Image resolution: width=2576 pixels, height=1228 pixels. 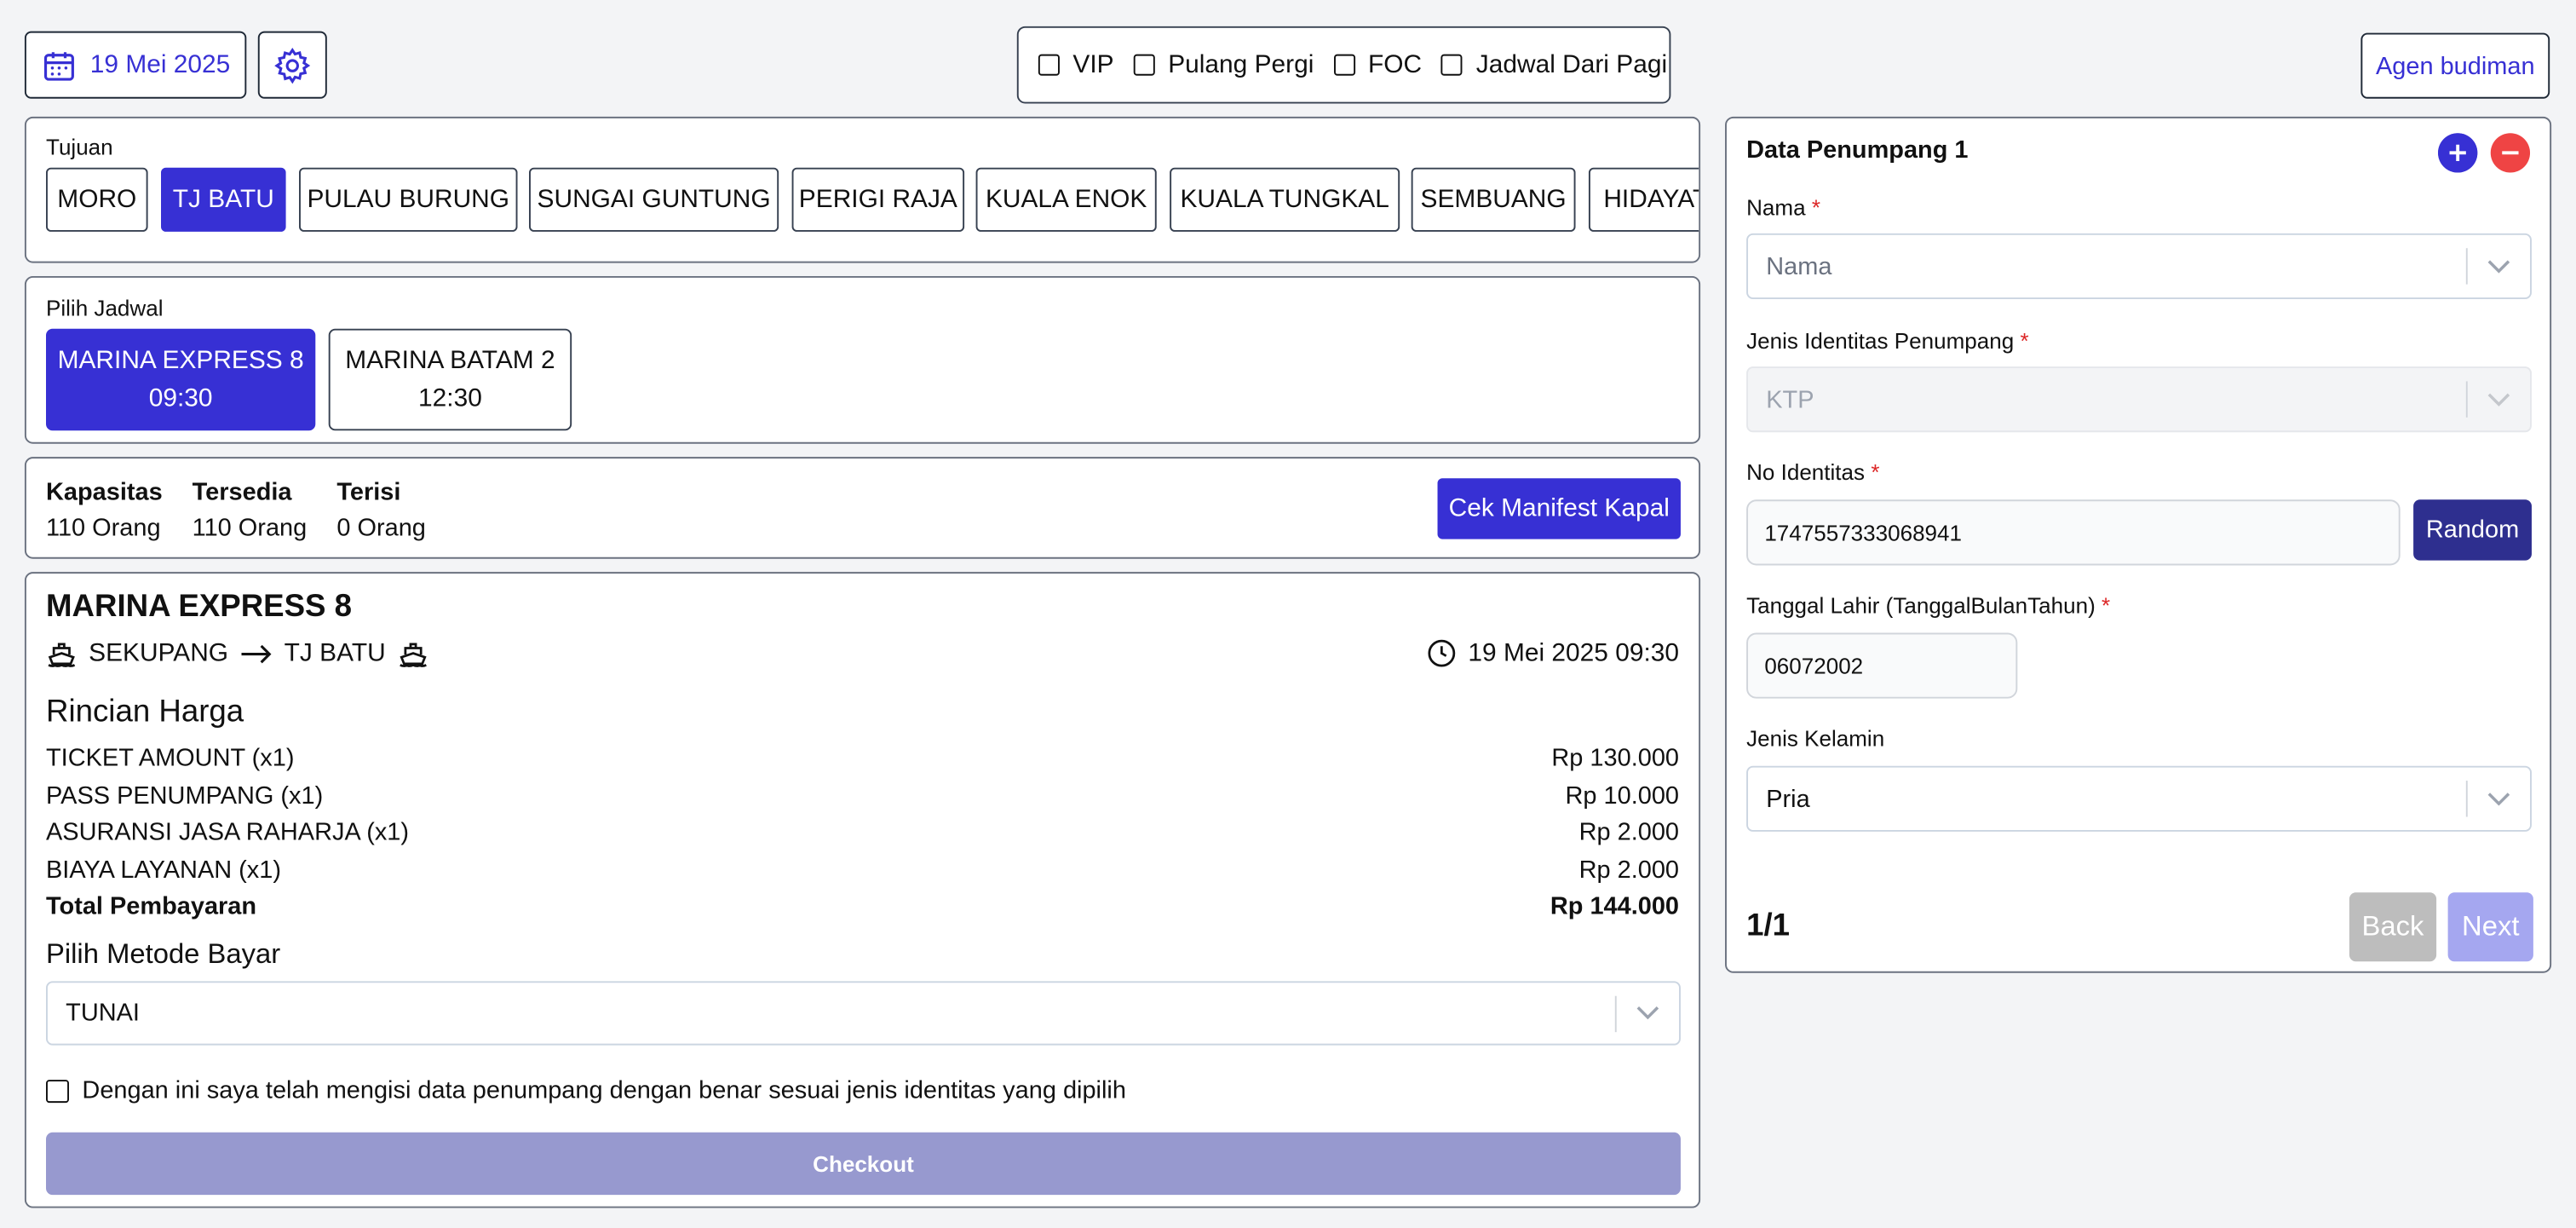 What do you see at coordinates (1285, 199) in the screenshot?
I see `destination-kuala-tungkal: KUALA TUNGKAL` at bounding box center [1285, 199].